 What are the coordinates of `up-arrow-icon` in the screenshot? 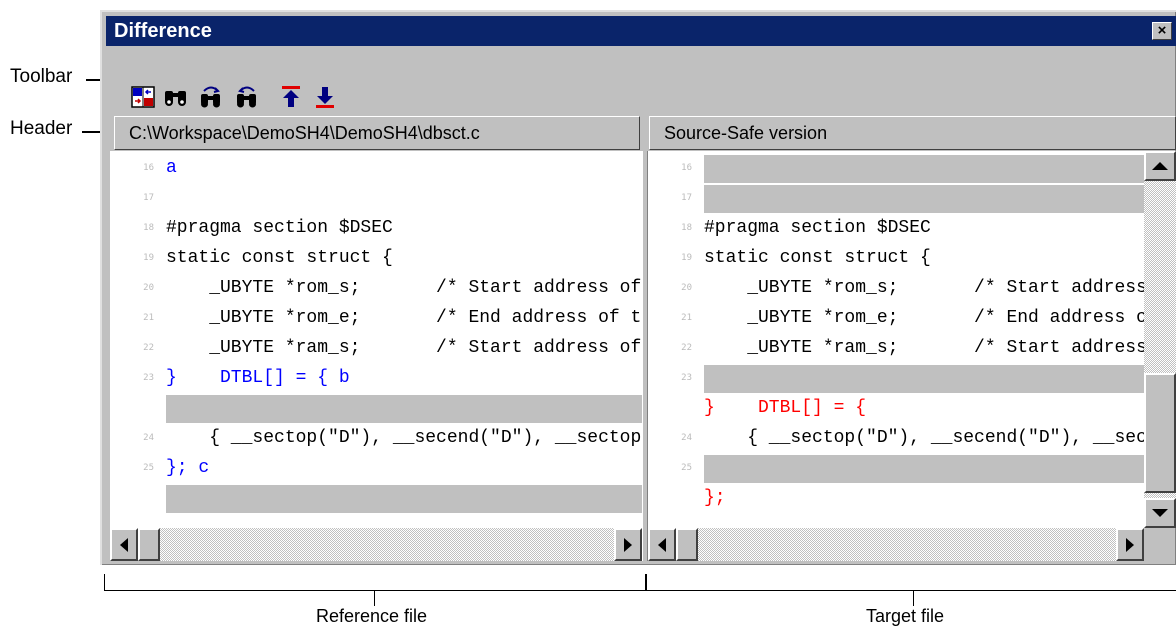 It's located at (1160, 166).